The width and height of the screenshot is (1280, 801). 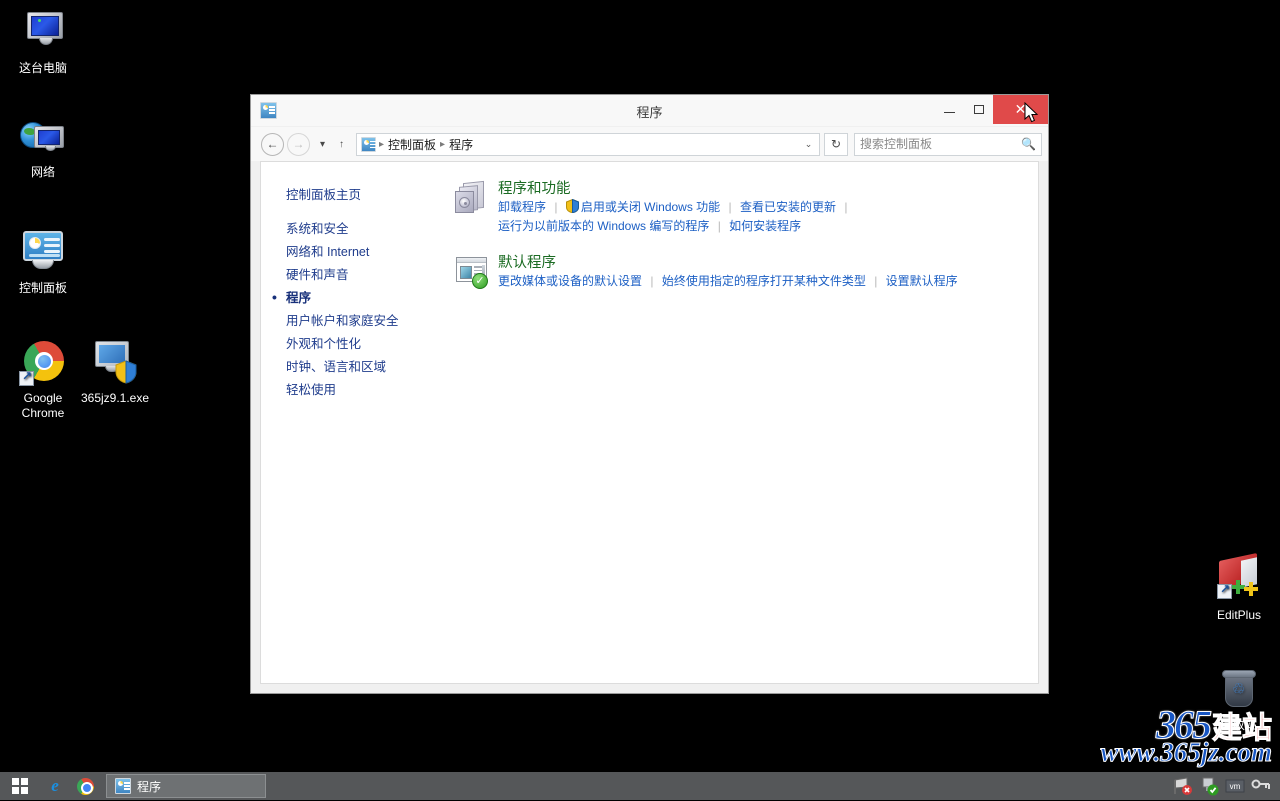 What do you see at coordinates (836, 144) in the screenshot?
I see `refresh-button: ↻` at bounding box center [836, 144].